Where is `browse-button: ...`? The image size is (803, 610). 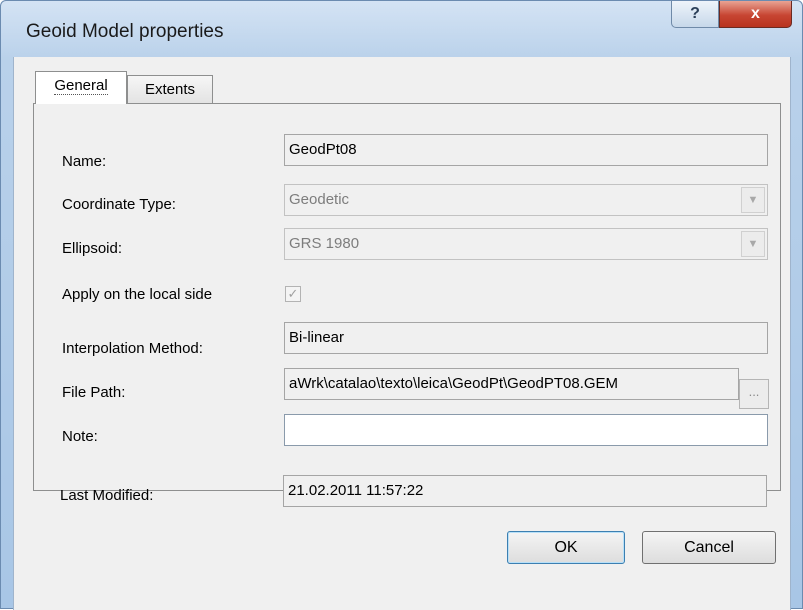
browse-button: ... is located at coordinates (754, 394).